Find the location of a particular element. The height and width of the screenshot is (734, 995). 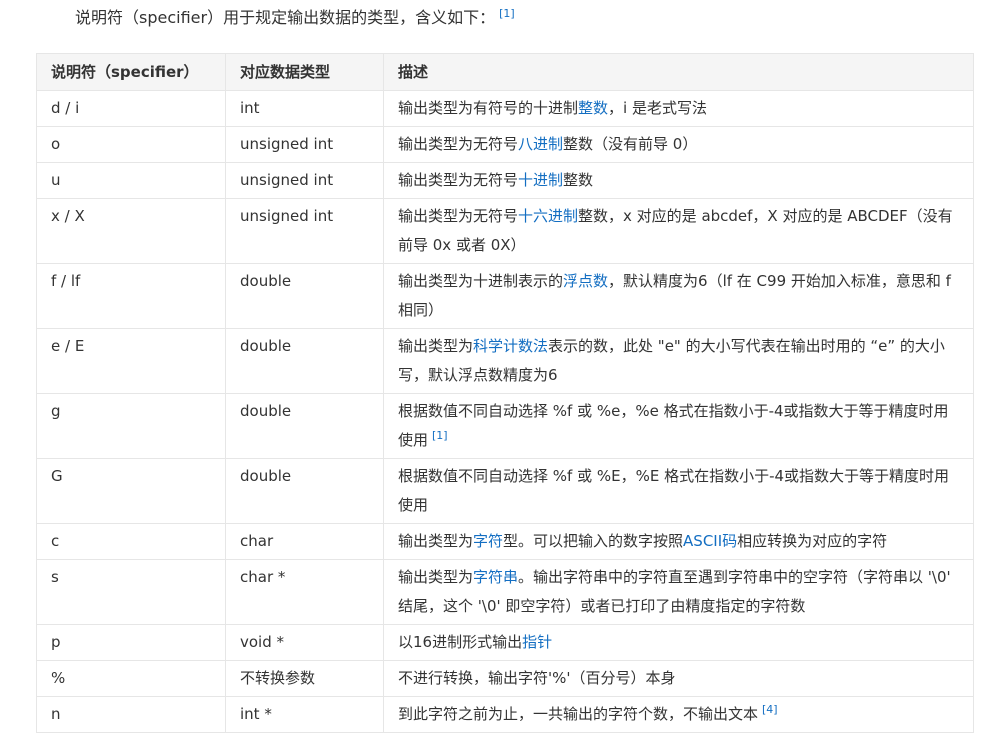

intro-text: 说明符（specifier）用于规定输出数据的类型，含义如下： is located at coordinates (285, 17).